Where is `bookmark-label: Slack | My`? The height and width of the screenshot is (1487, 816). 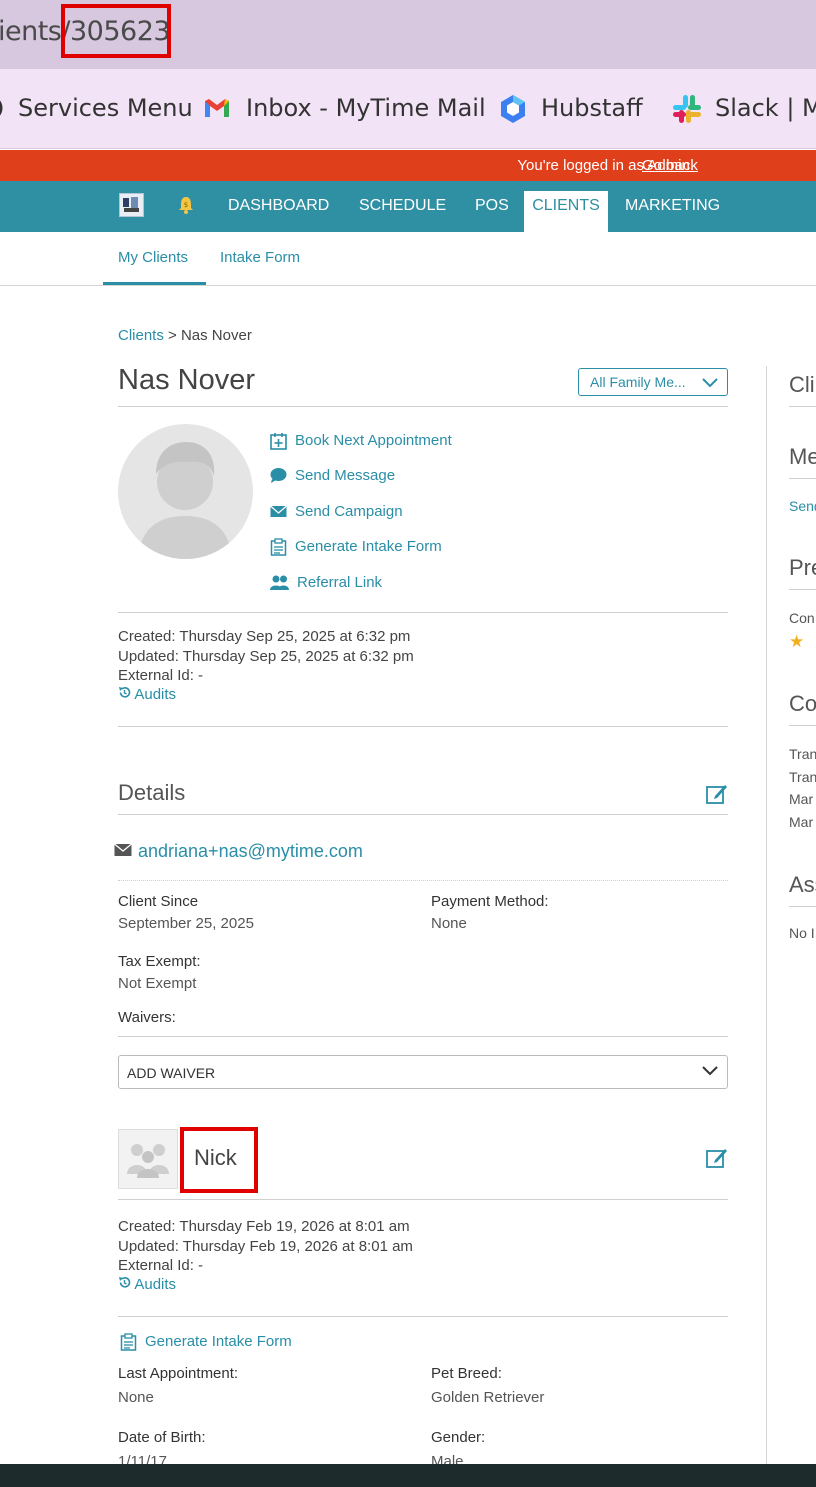 bookmark-label: Slack | My is located at coordinates (765, 108).